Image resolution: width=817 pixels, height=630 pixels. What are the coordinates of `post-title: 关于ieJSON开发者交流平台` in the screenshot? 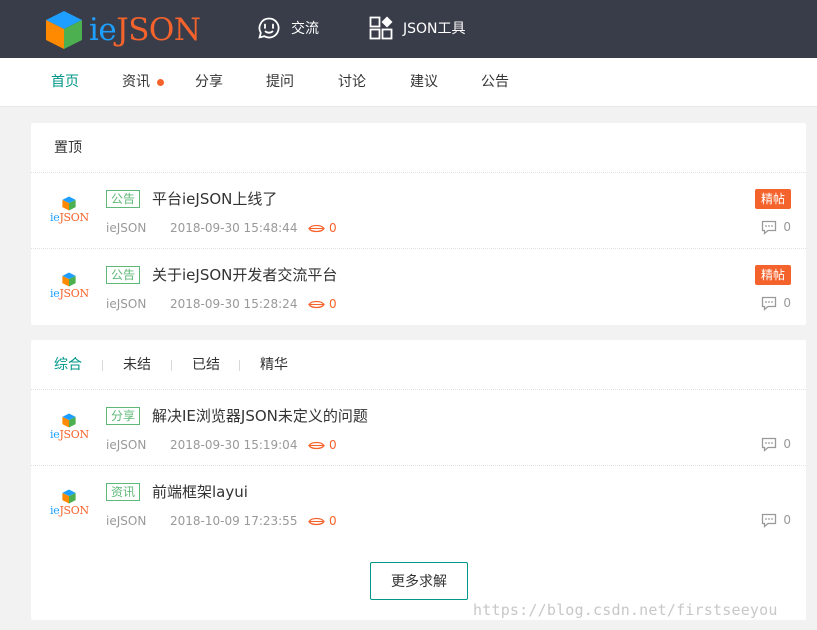 It's located at (244, 275).